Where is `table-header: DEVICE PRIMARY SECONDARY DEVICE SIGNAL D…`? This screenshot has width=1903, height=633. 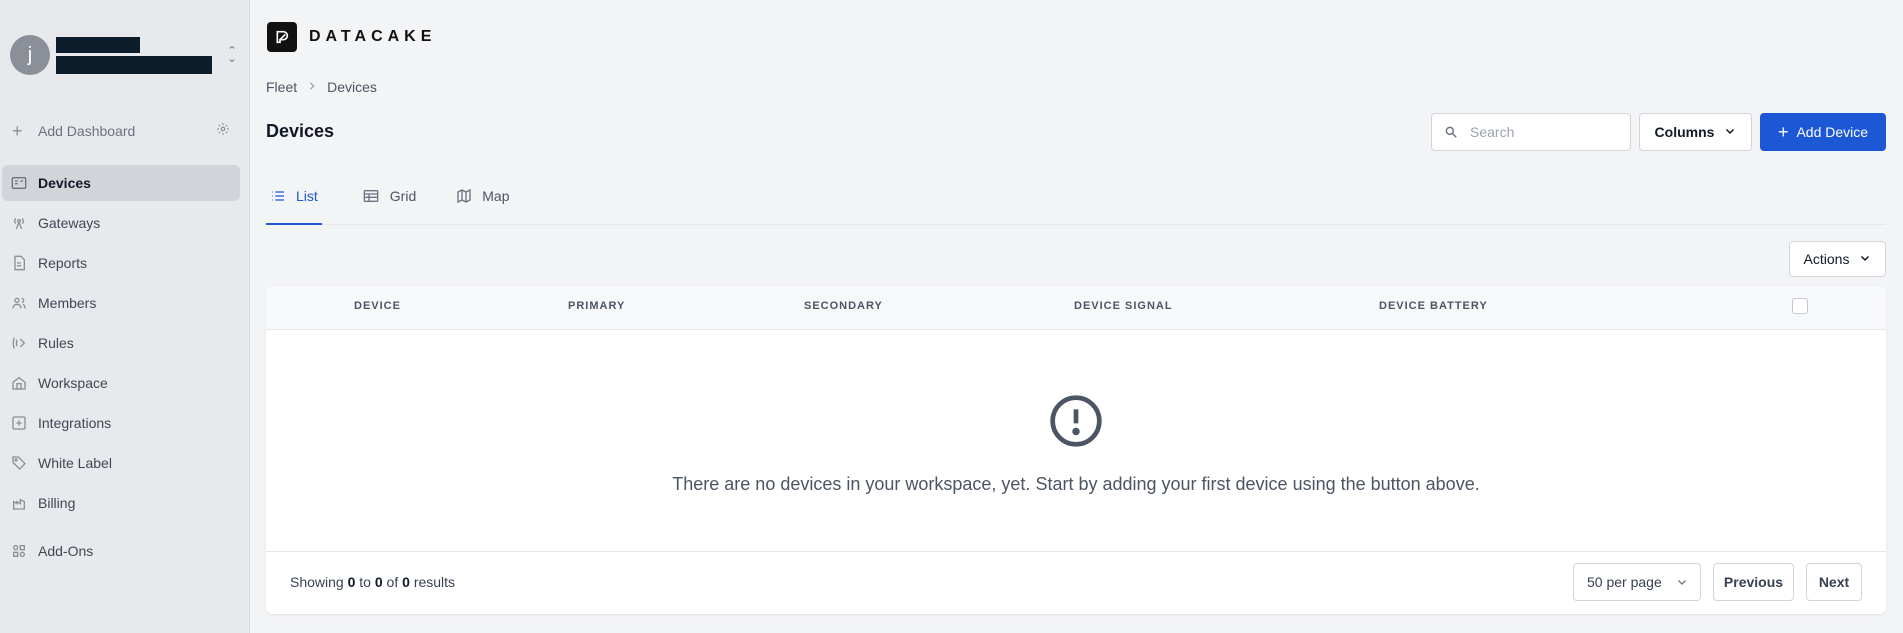 table-header: DEVICE PRIMARY SECONDARY DEVICE SIGNAL D… is located at coordinates (1076, 308).